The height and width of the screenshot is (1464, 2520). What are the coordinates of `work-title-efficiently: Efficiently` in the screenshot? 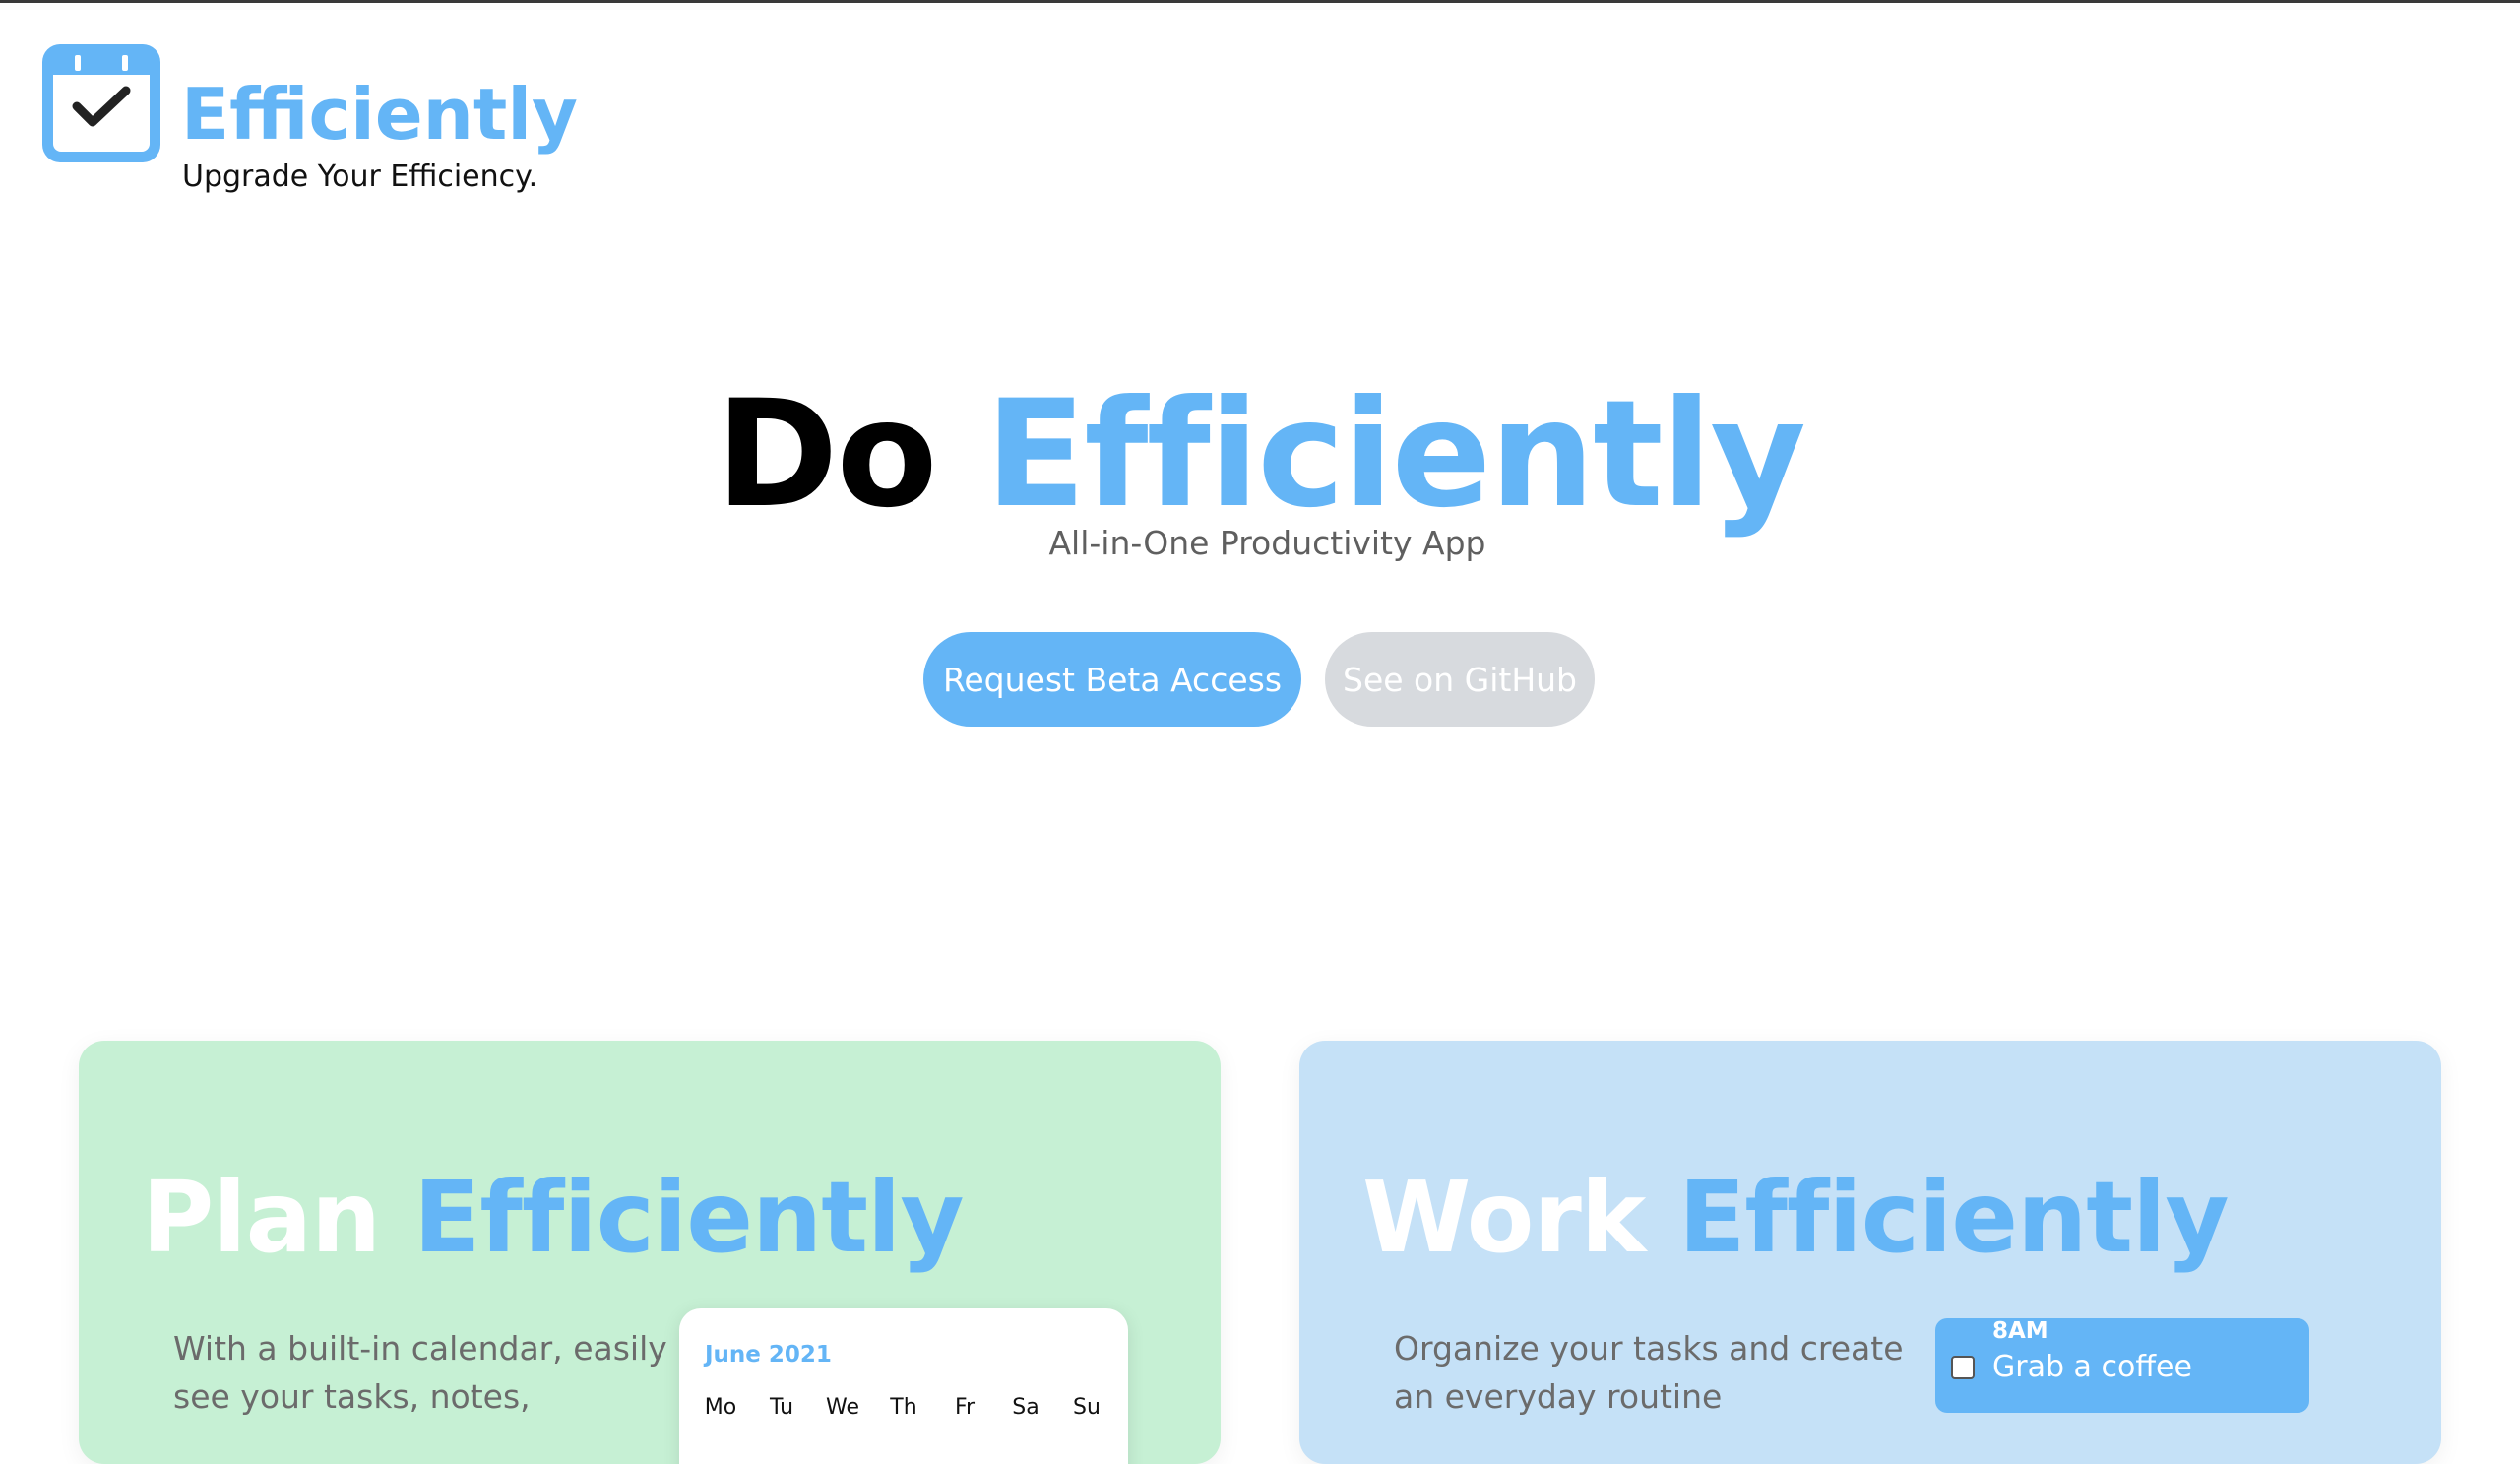 It's located at (1953, 1217).